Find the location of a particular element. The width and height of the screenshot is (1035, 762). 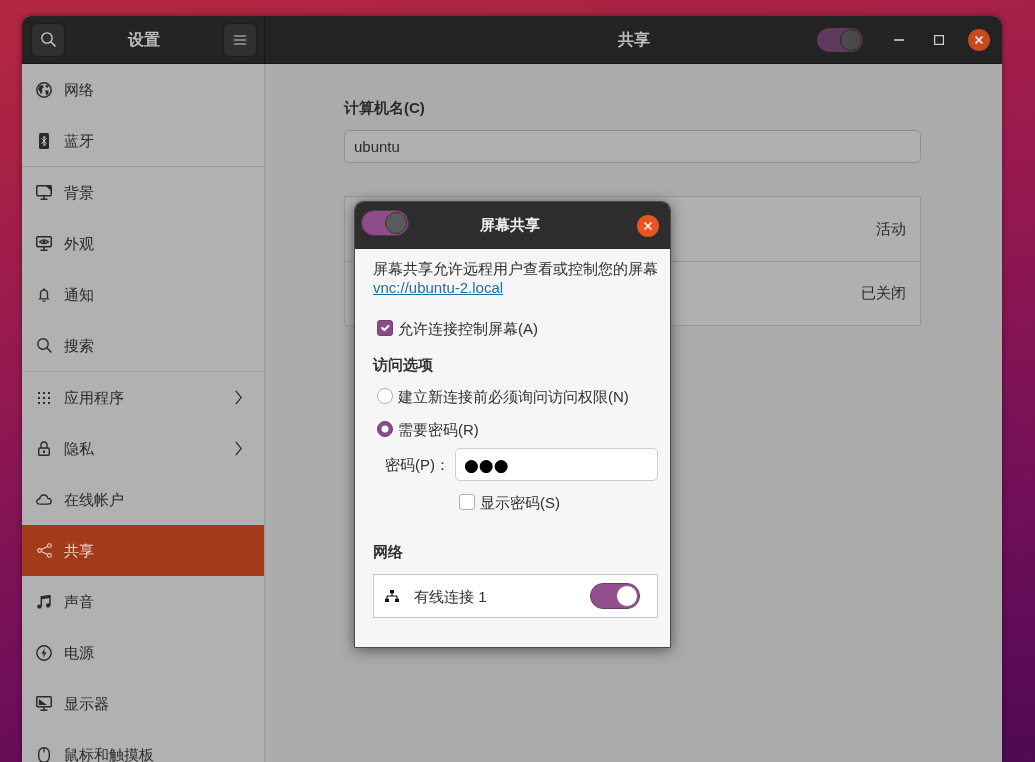

menu-button is located at coordinates (240, 39).